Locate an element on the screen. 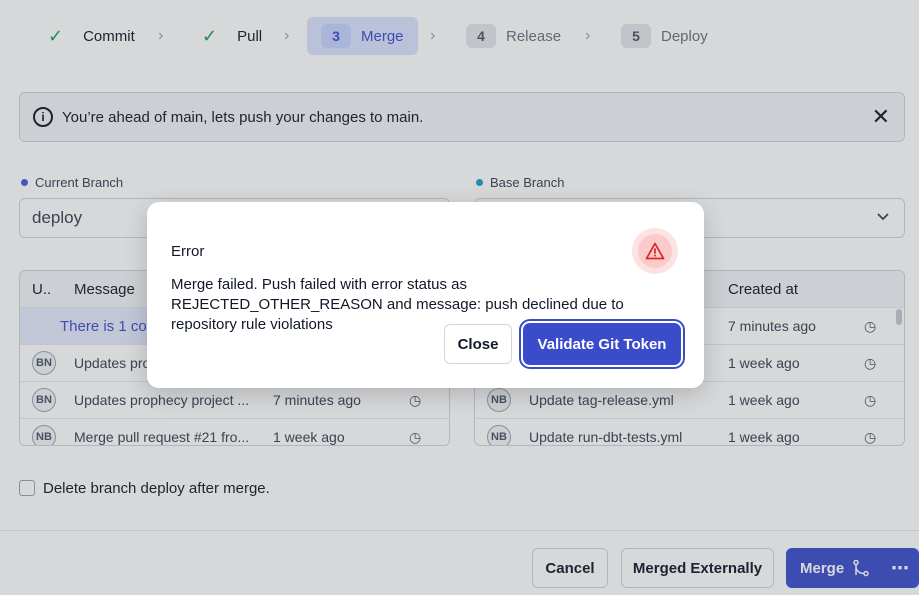  validate-git-token-button: Validate Git Token is located at coordinates (602, 344).